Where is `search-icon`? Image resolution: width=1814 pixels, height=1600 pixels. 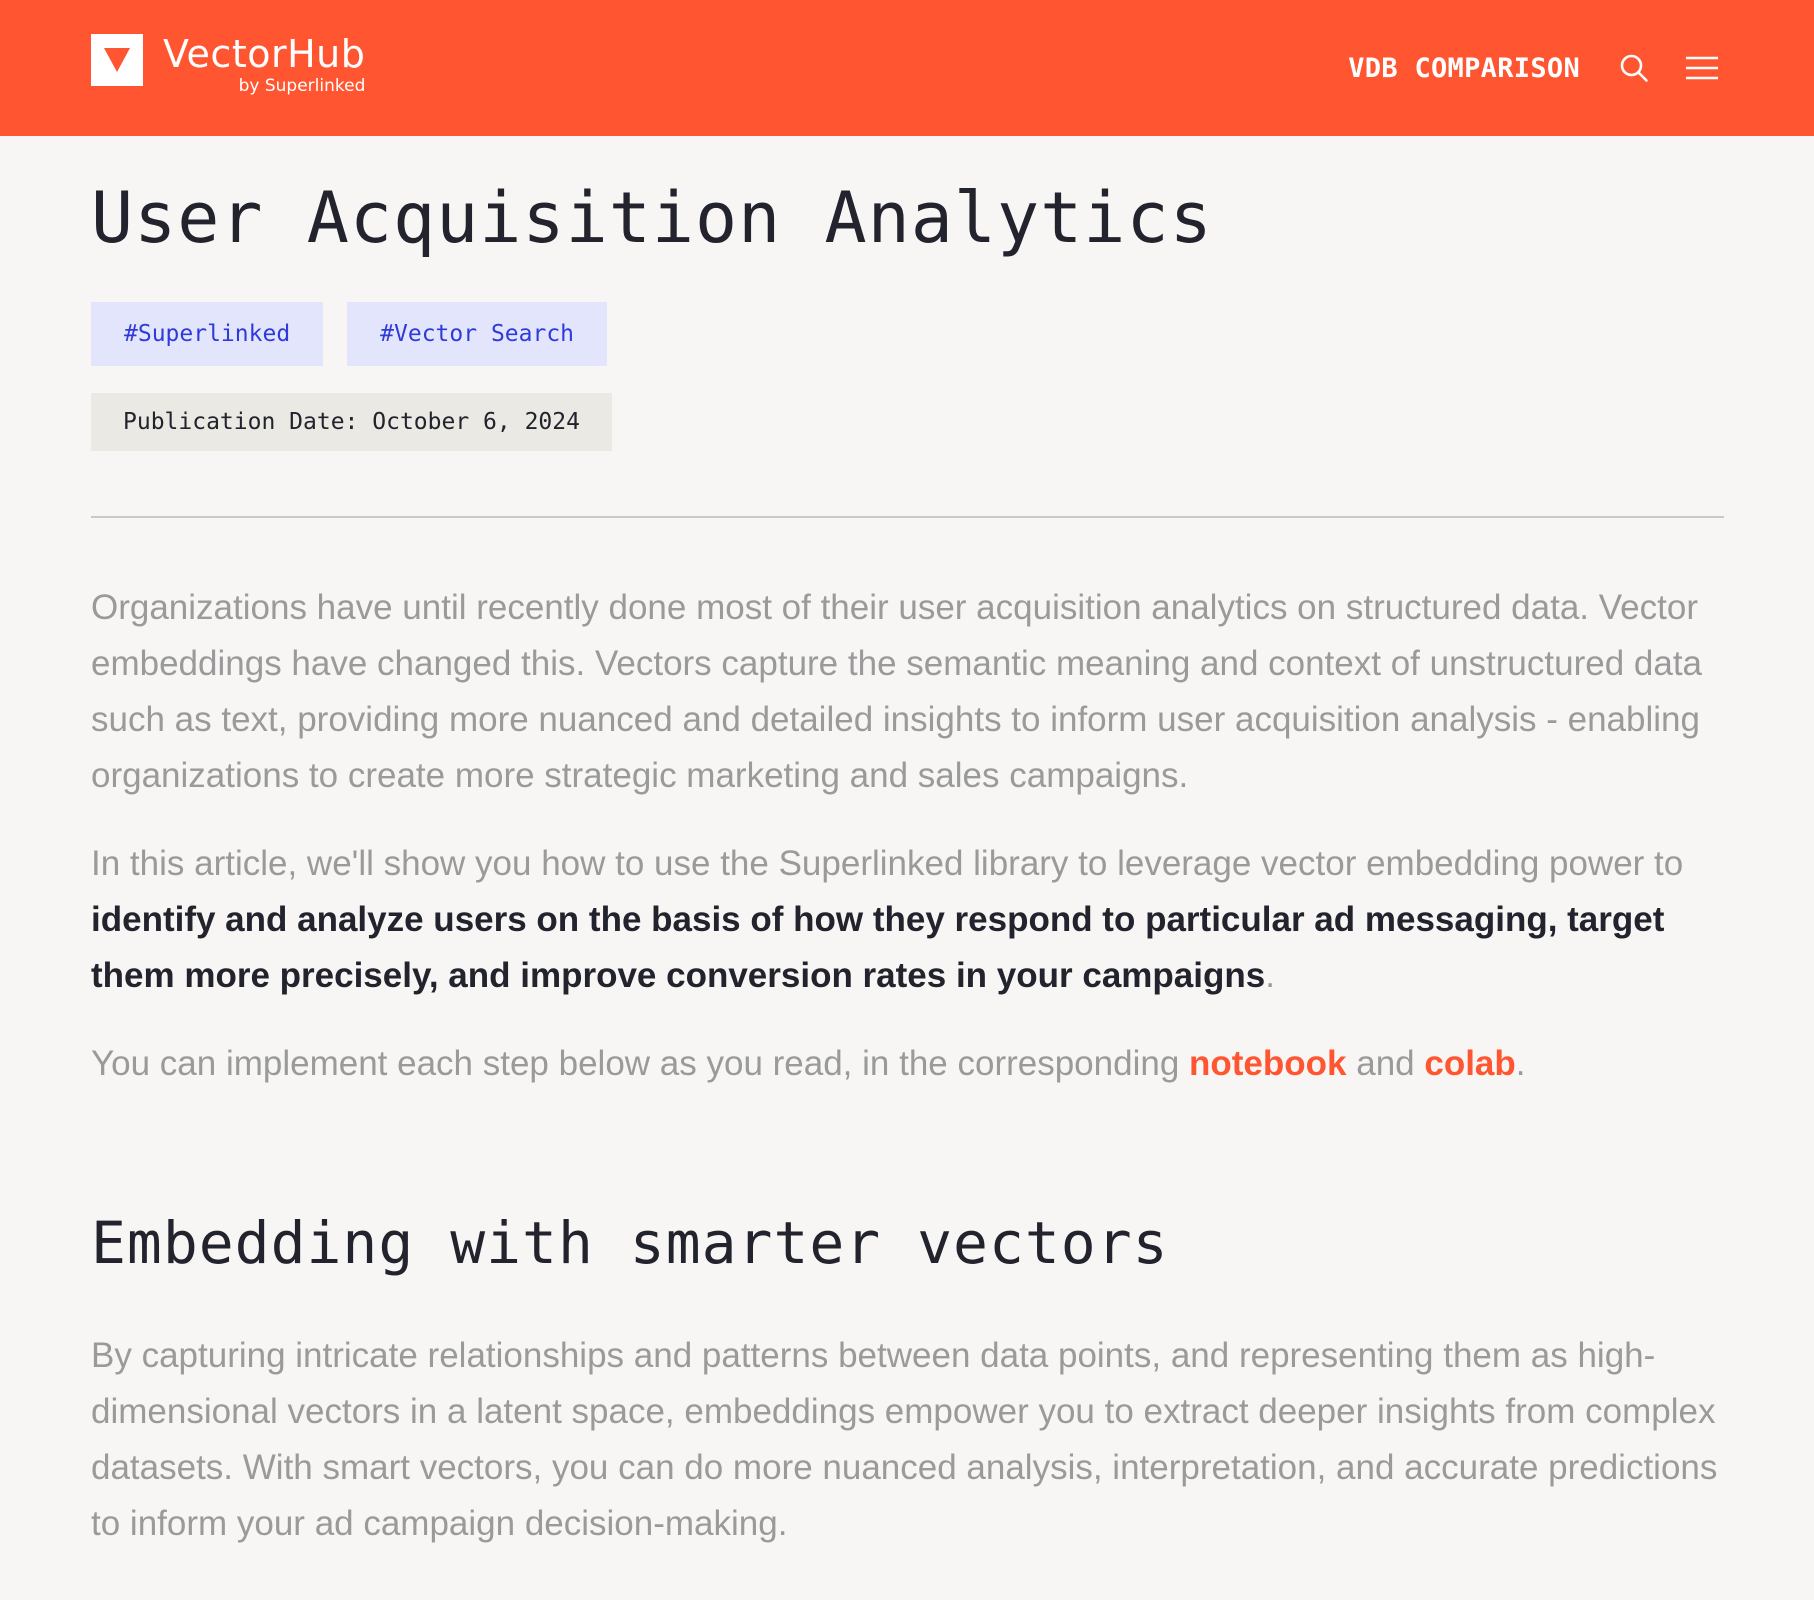 search-icon is located at coordinates (1634, 68).